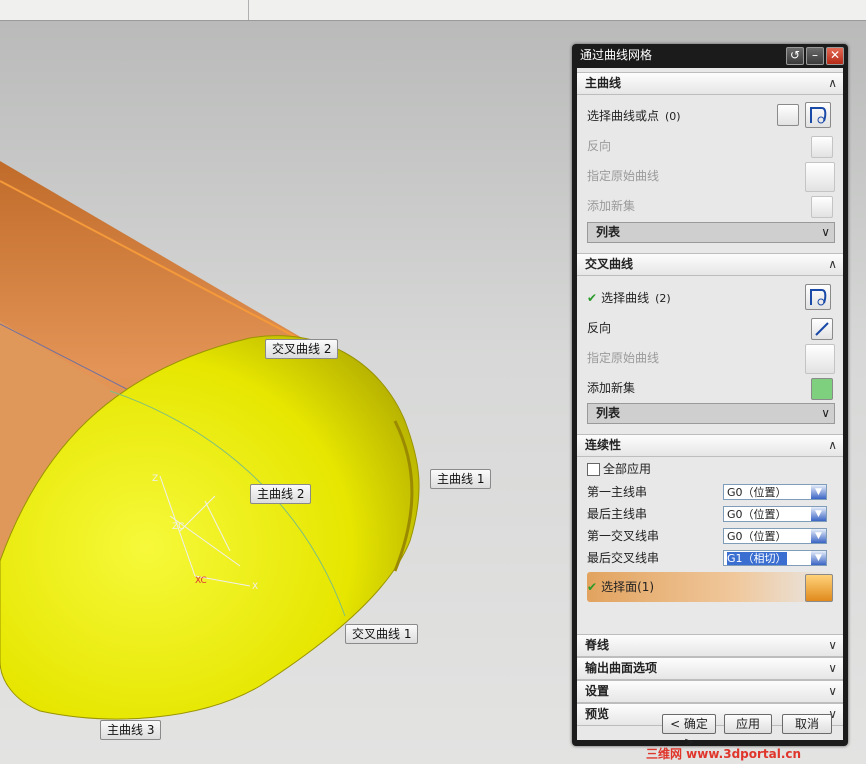  Describe the element at coordinates (710, 668) in the screenshot. I see `section-output-options: 输出曲面选项 ∨` at that location.